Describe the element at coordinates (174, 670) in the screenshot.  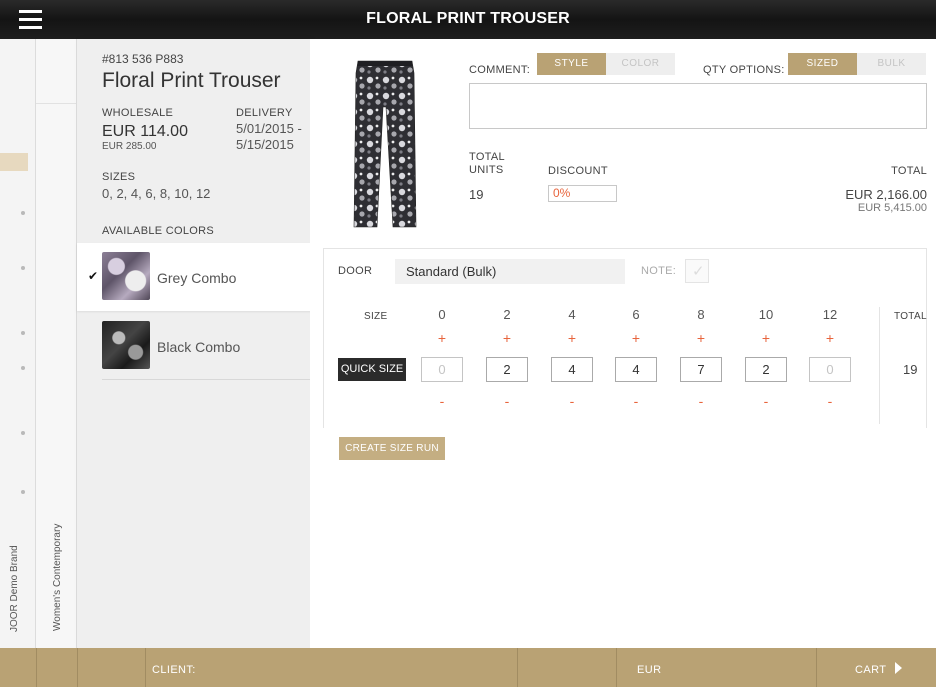
I see `client-selector: CLIENT:` at that location.